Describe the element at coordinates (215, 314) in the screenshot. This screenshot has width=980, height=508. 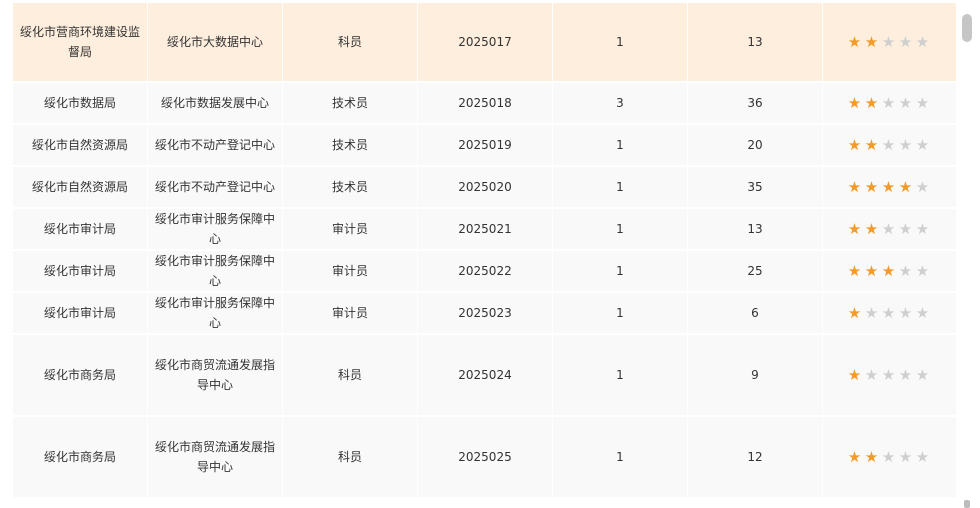
I see `unit-cell: 绥化市审计服务保障中心` at that location.